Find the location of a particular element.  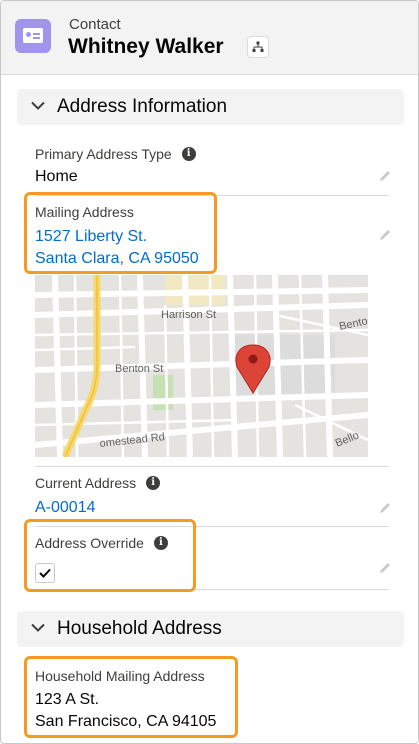

map-street-label: Harrison St is located at coordinates (188, 315).